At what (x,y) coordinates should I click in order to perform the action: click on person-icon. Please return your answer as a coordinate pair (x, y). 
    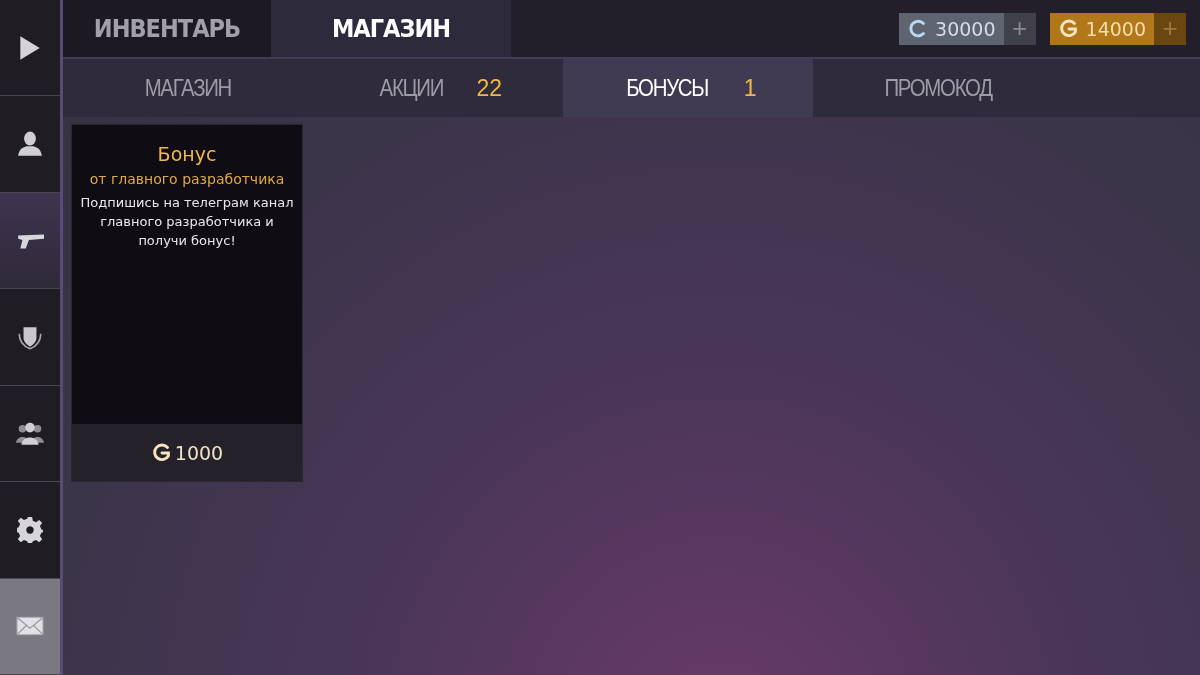
    Looking at the image, I should click on (30, 144).